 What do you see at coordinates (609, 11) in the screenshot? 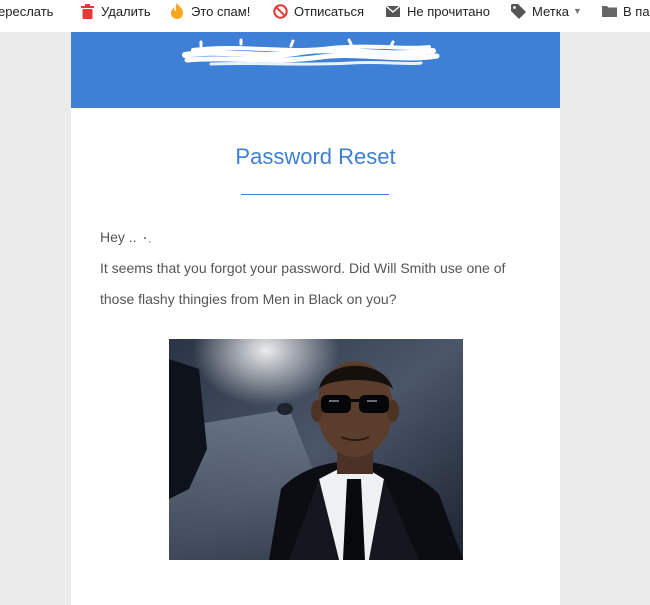
I see `folder-icon` at bounding box center [609, 11].